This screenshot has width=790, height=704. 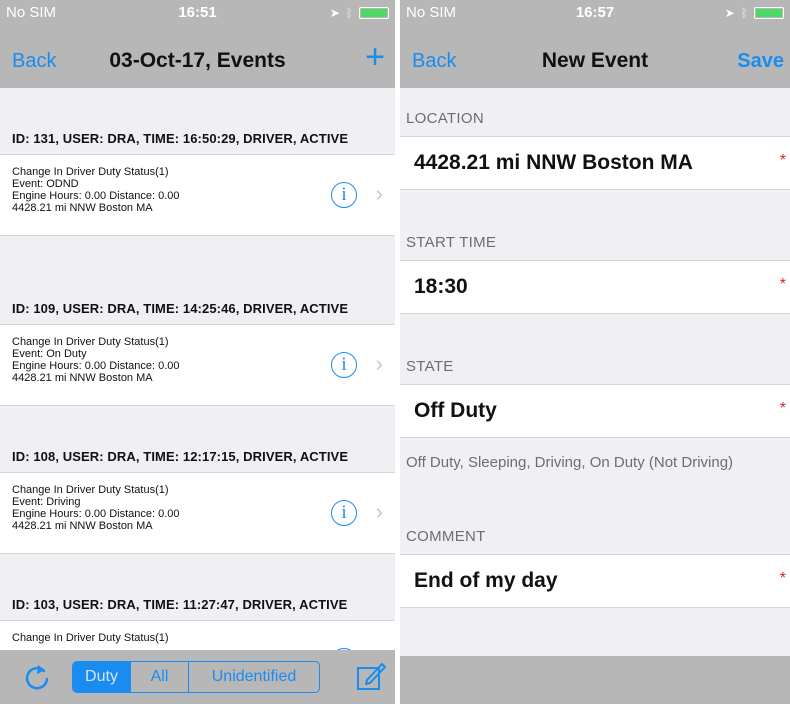 I want to click on filter-segmented-control: Duty All Unidentified, so click(x=196, y=677).